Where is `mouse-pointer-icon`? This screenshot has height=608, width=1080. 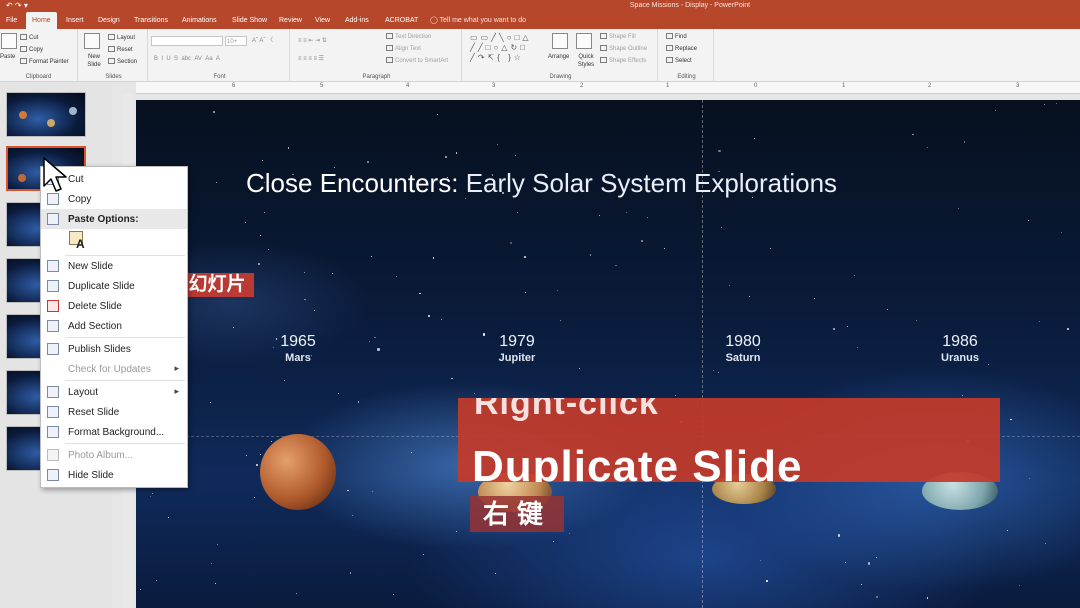
mouse-pointer-icon is located at coordinates (55, 174).